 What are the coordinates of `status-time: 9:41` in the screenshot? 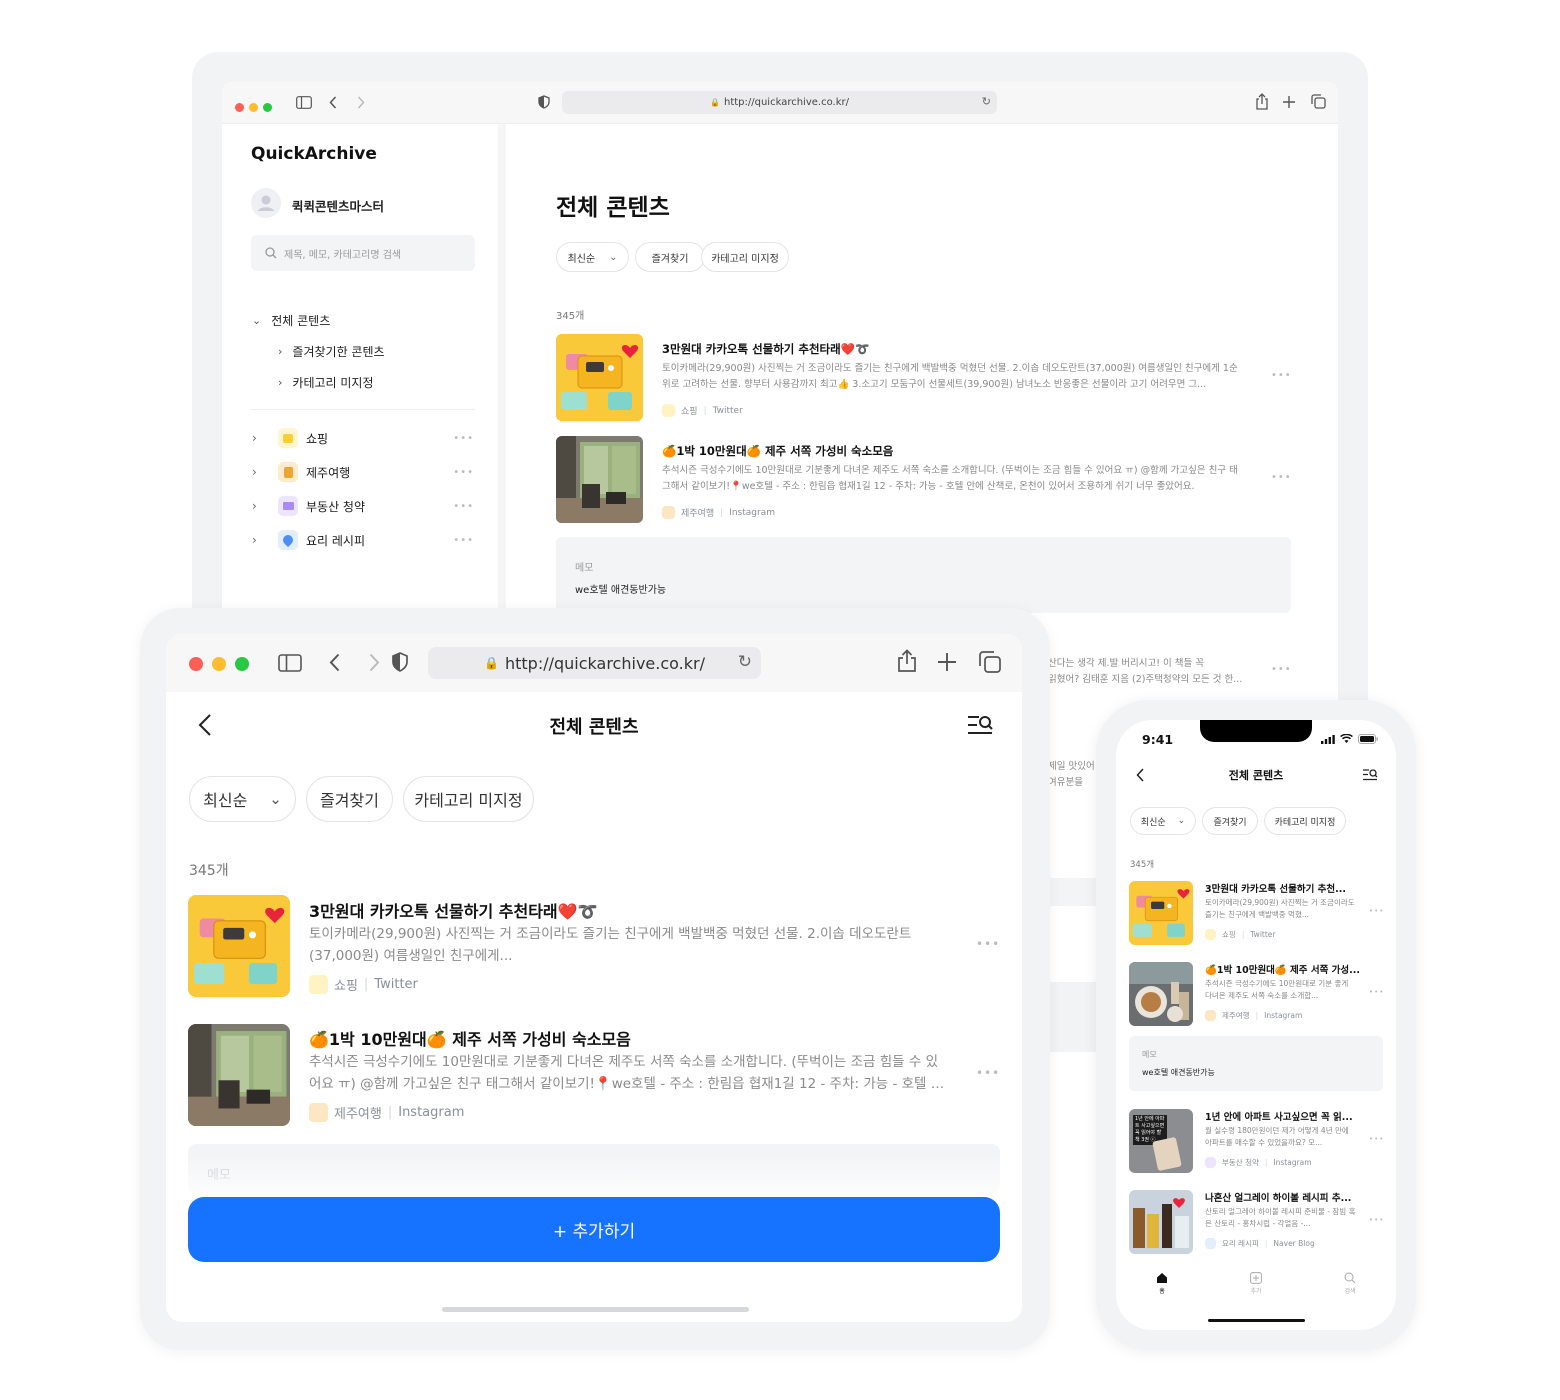 It's located at (1158, 739).